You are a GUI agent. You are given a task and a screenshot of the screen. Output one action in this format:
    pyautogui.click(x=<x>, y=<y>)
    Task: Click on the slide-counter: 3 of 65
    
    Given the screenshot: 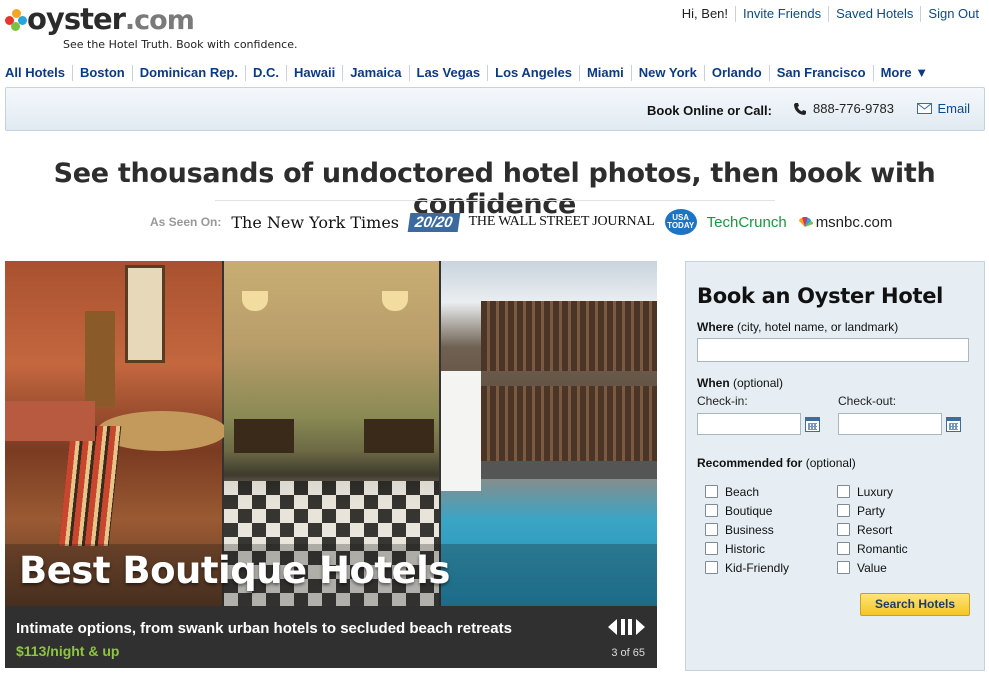 What is the action you would take?
    pyautogui.click(x=628, y=653)
    